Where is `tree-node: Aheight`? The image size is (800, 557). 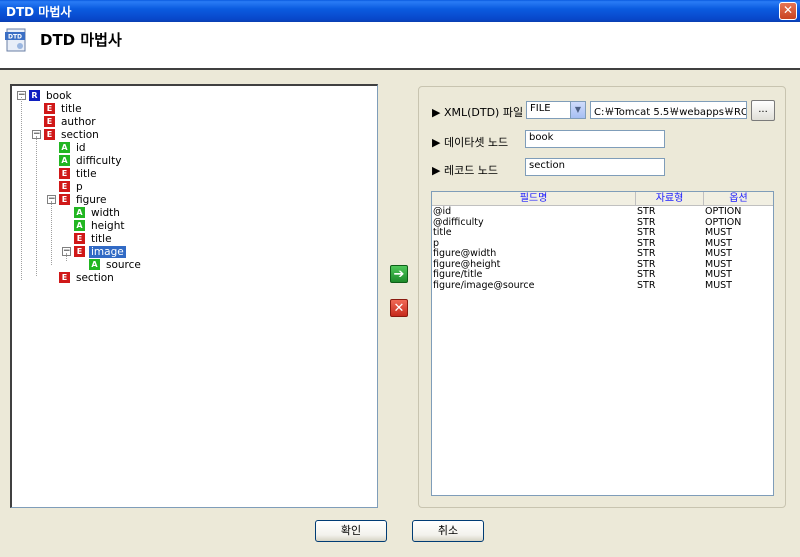 tree-node: Aheight is located at coordinates (100, 225).